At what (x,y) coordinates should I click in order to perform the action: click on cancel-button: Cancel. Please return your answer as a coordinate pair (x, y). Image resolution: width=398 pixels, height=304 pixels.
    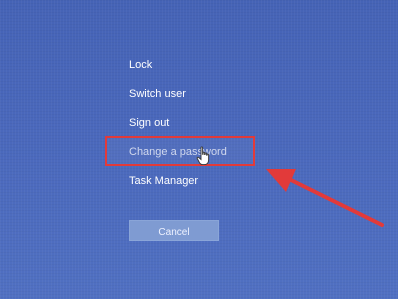
    Looking at the image, I should click on (174, 230).